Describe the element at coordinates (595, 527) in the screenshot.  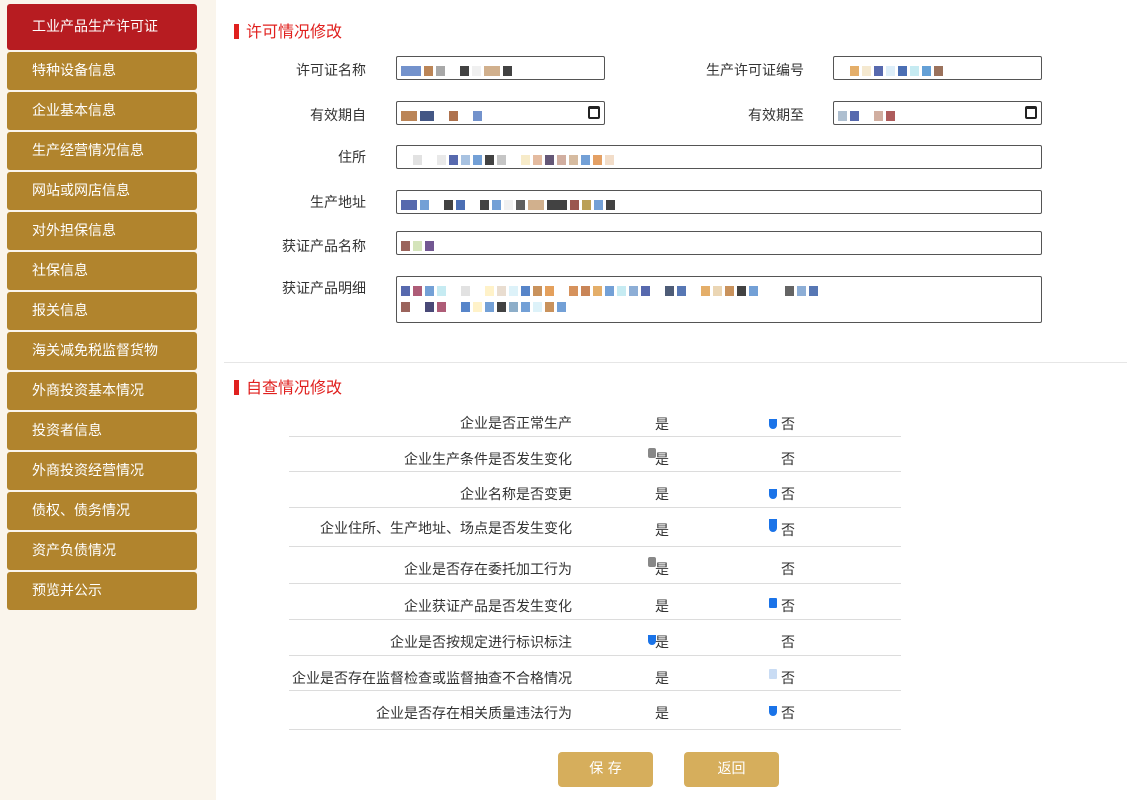
I see `question-row: 企业住所、生产地址、场点是否发生变化 是 否` at that location.